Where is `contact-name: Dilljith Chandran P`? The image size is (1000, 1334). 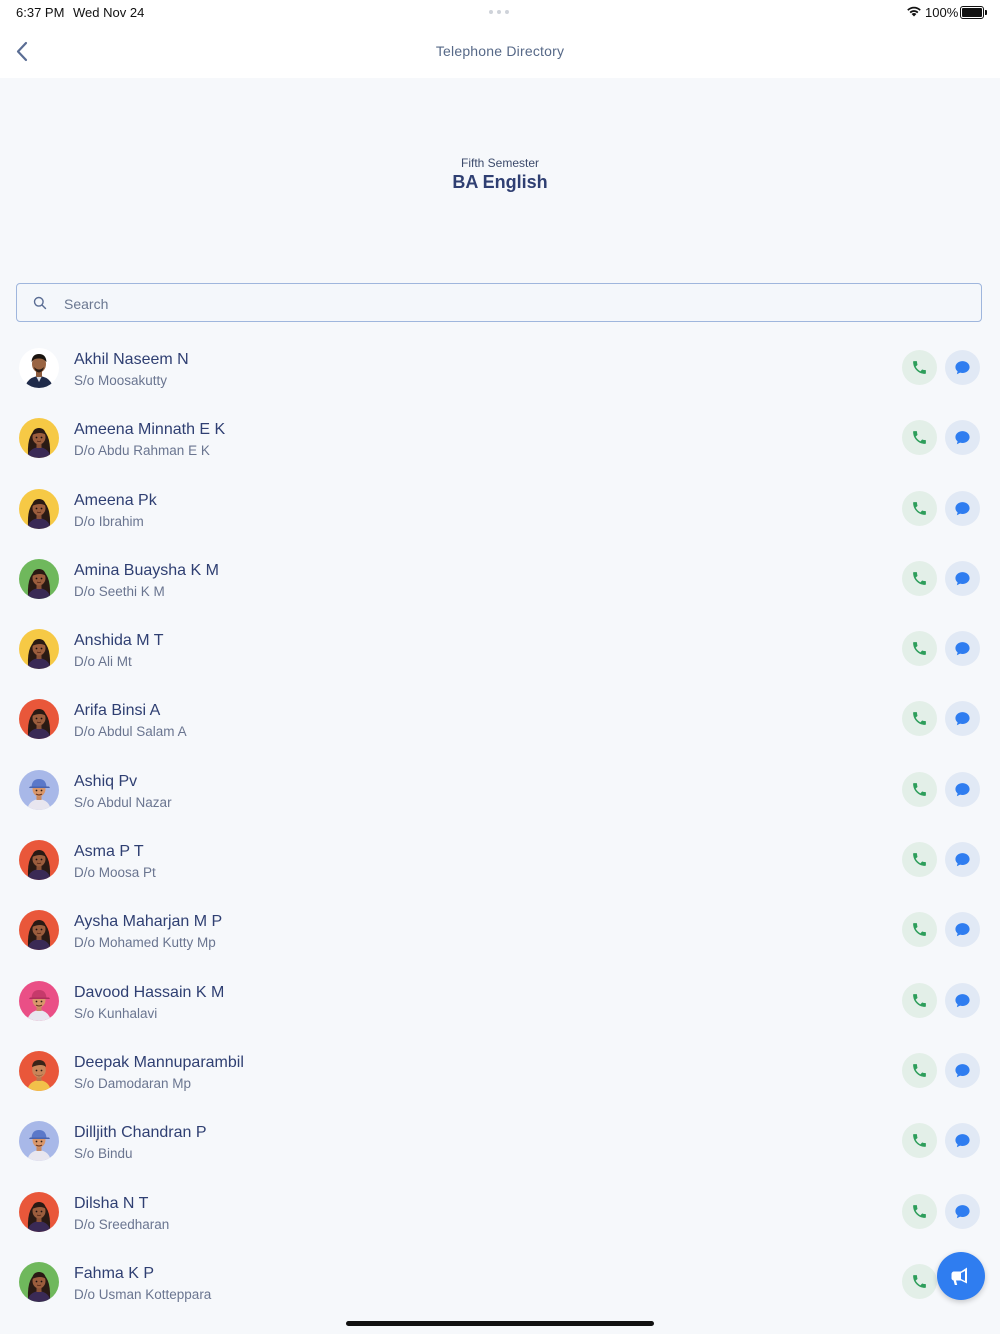 contact-name: Dilljith Chandran P is located at coordinates (140, 1133).